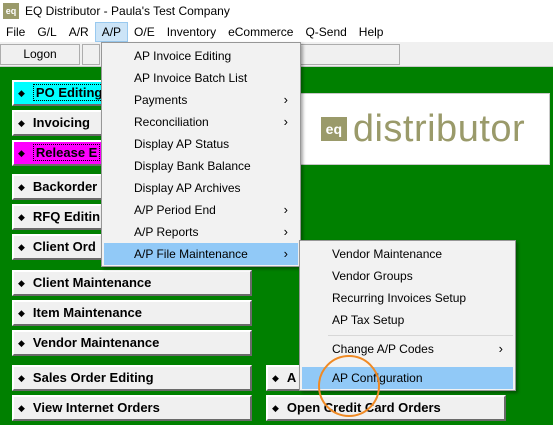  I want to click on menu-item-label: Display Bank Balance, so click(192, 166).